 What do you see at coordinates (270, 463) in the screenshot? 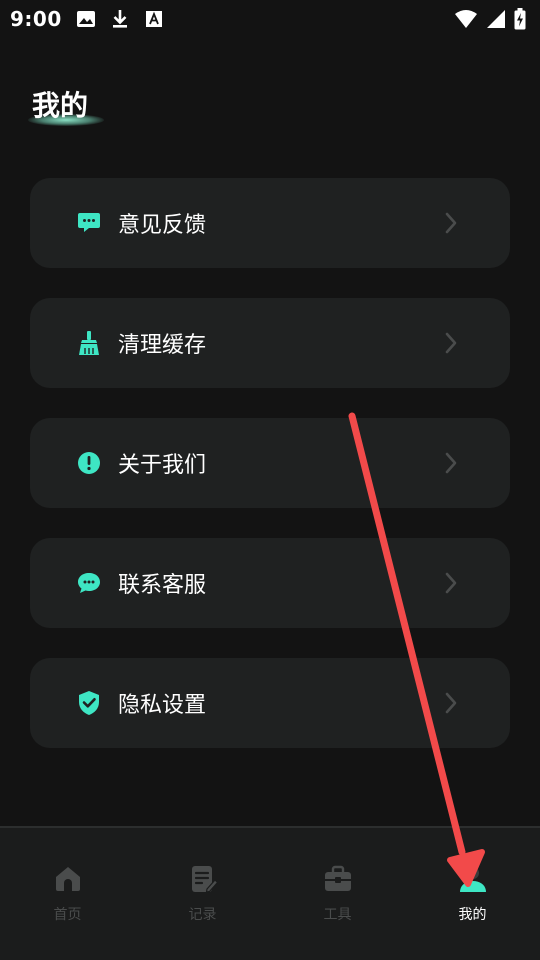
I see `menu-item-about-us: 关于我们` at bounding box center [270, 463].